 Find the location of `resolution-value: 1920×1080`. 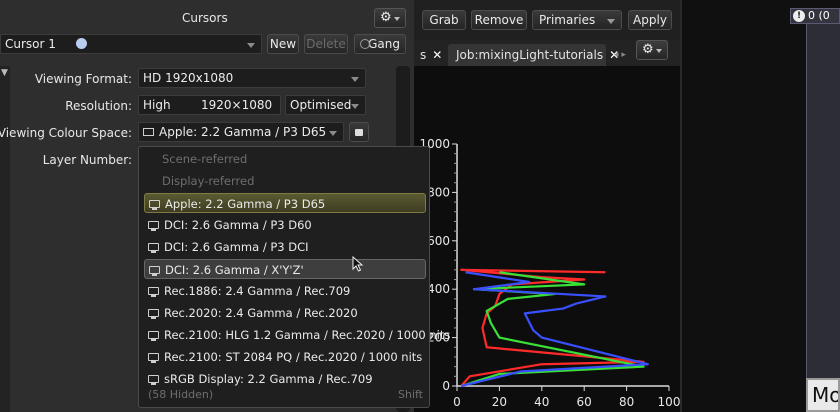

resolution-value: 1920×1080 is located at coordinates (237, 105).